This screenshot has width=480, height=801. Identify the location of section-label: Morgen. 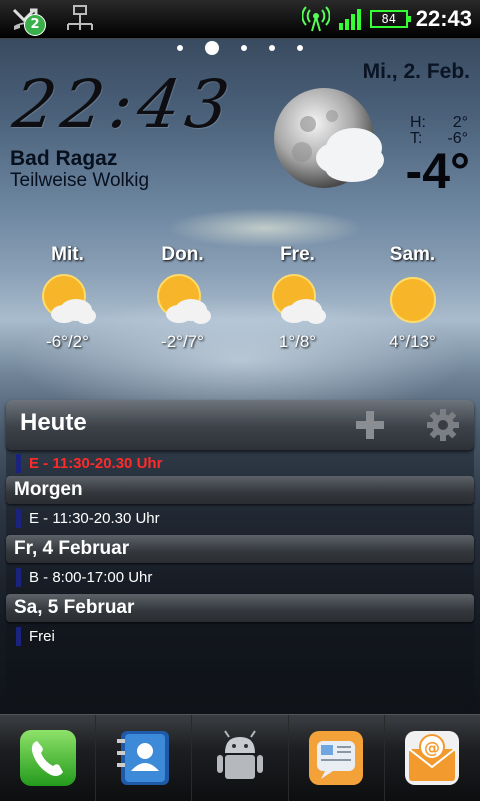
(48, 489).